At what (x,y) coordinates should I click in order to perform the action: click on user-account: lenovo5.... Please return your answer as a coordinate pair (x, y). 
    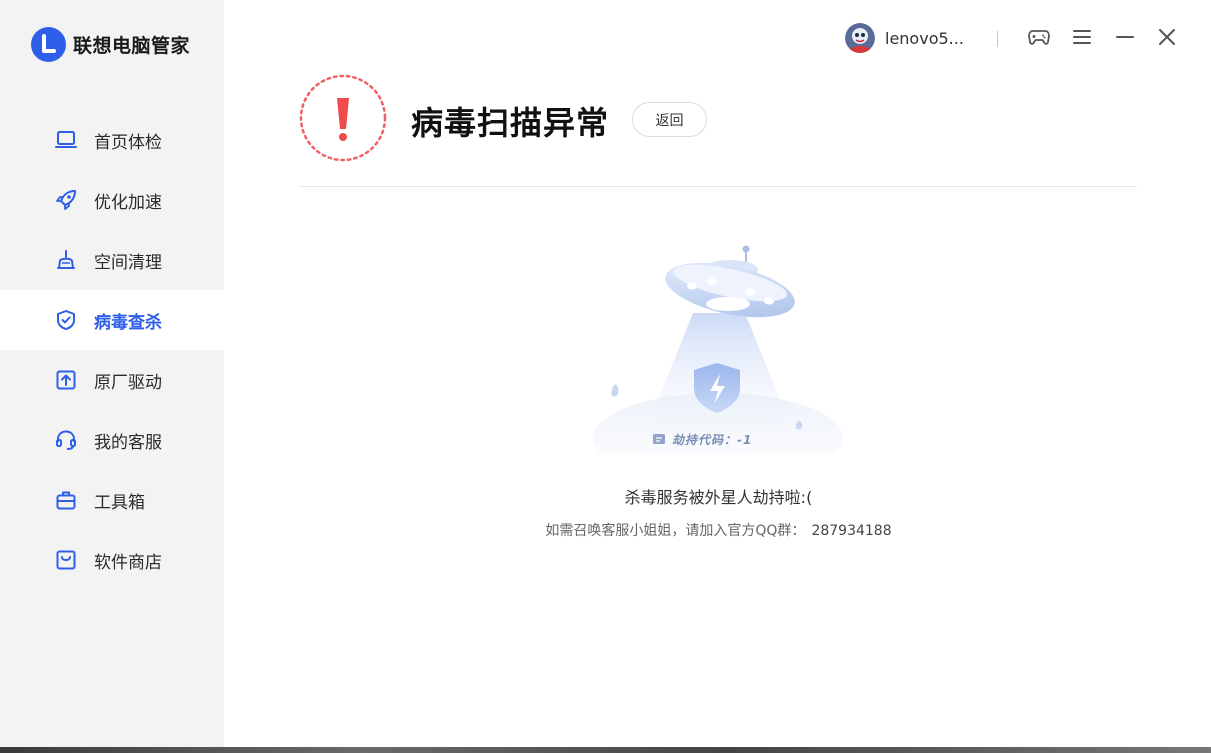
    Looking at the image, I should click on (904, 38).